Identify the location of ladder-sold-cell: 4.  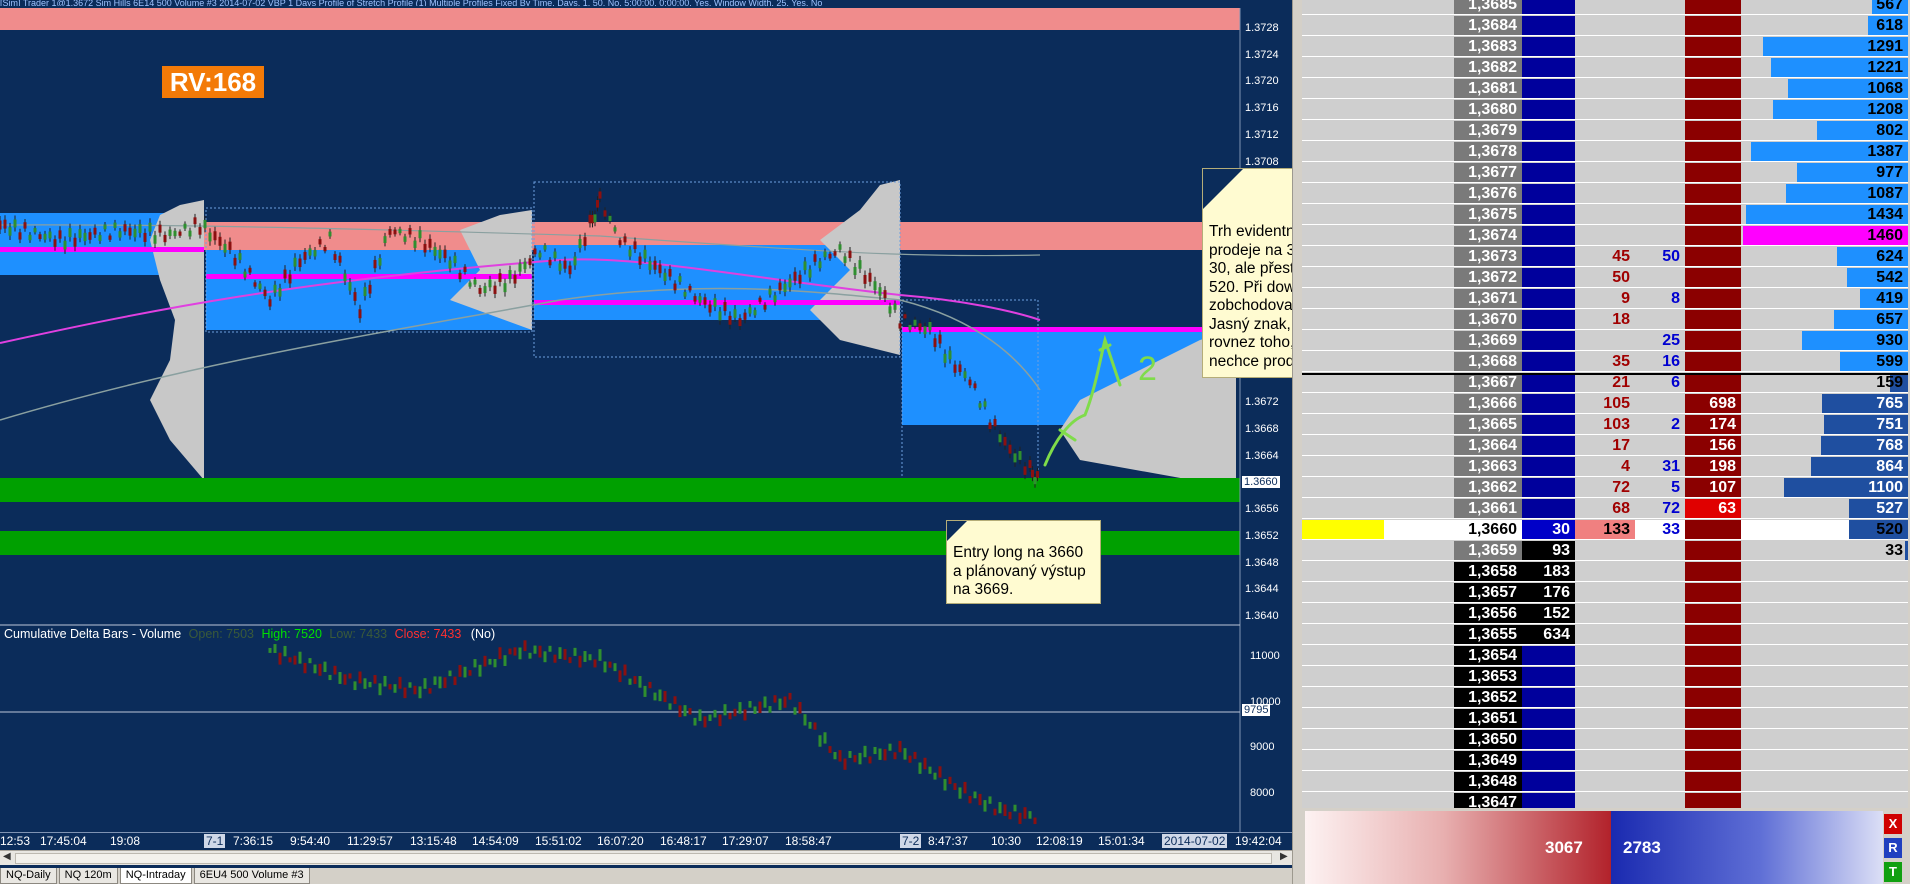
(1605, 467).